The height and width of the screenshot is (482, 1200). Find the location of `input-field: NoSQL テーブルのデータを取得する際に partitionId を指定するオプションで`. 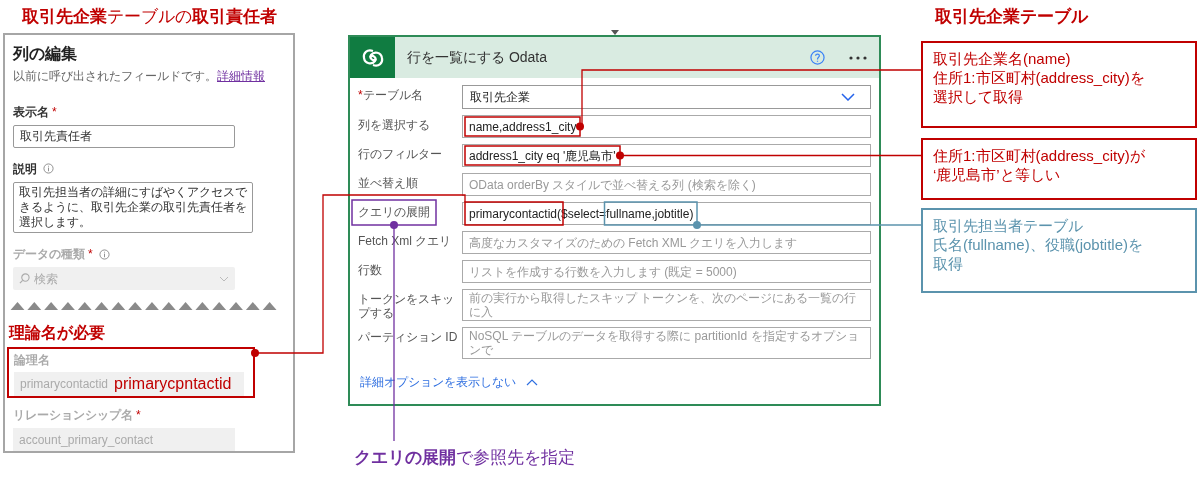

input-field: NoSQL テーブルのデータを取得する際に partitionId を指定するオプションで is located at coordinates (666, 343).